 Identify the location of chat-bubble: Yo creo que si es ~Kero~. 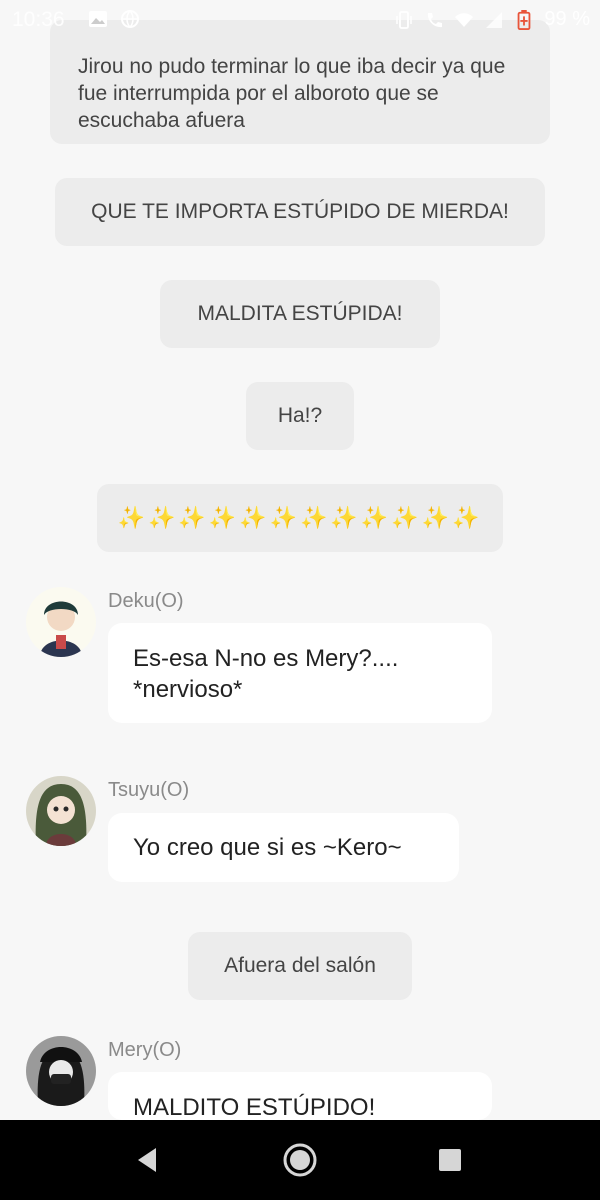
(283, 847).